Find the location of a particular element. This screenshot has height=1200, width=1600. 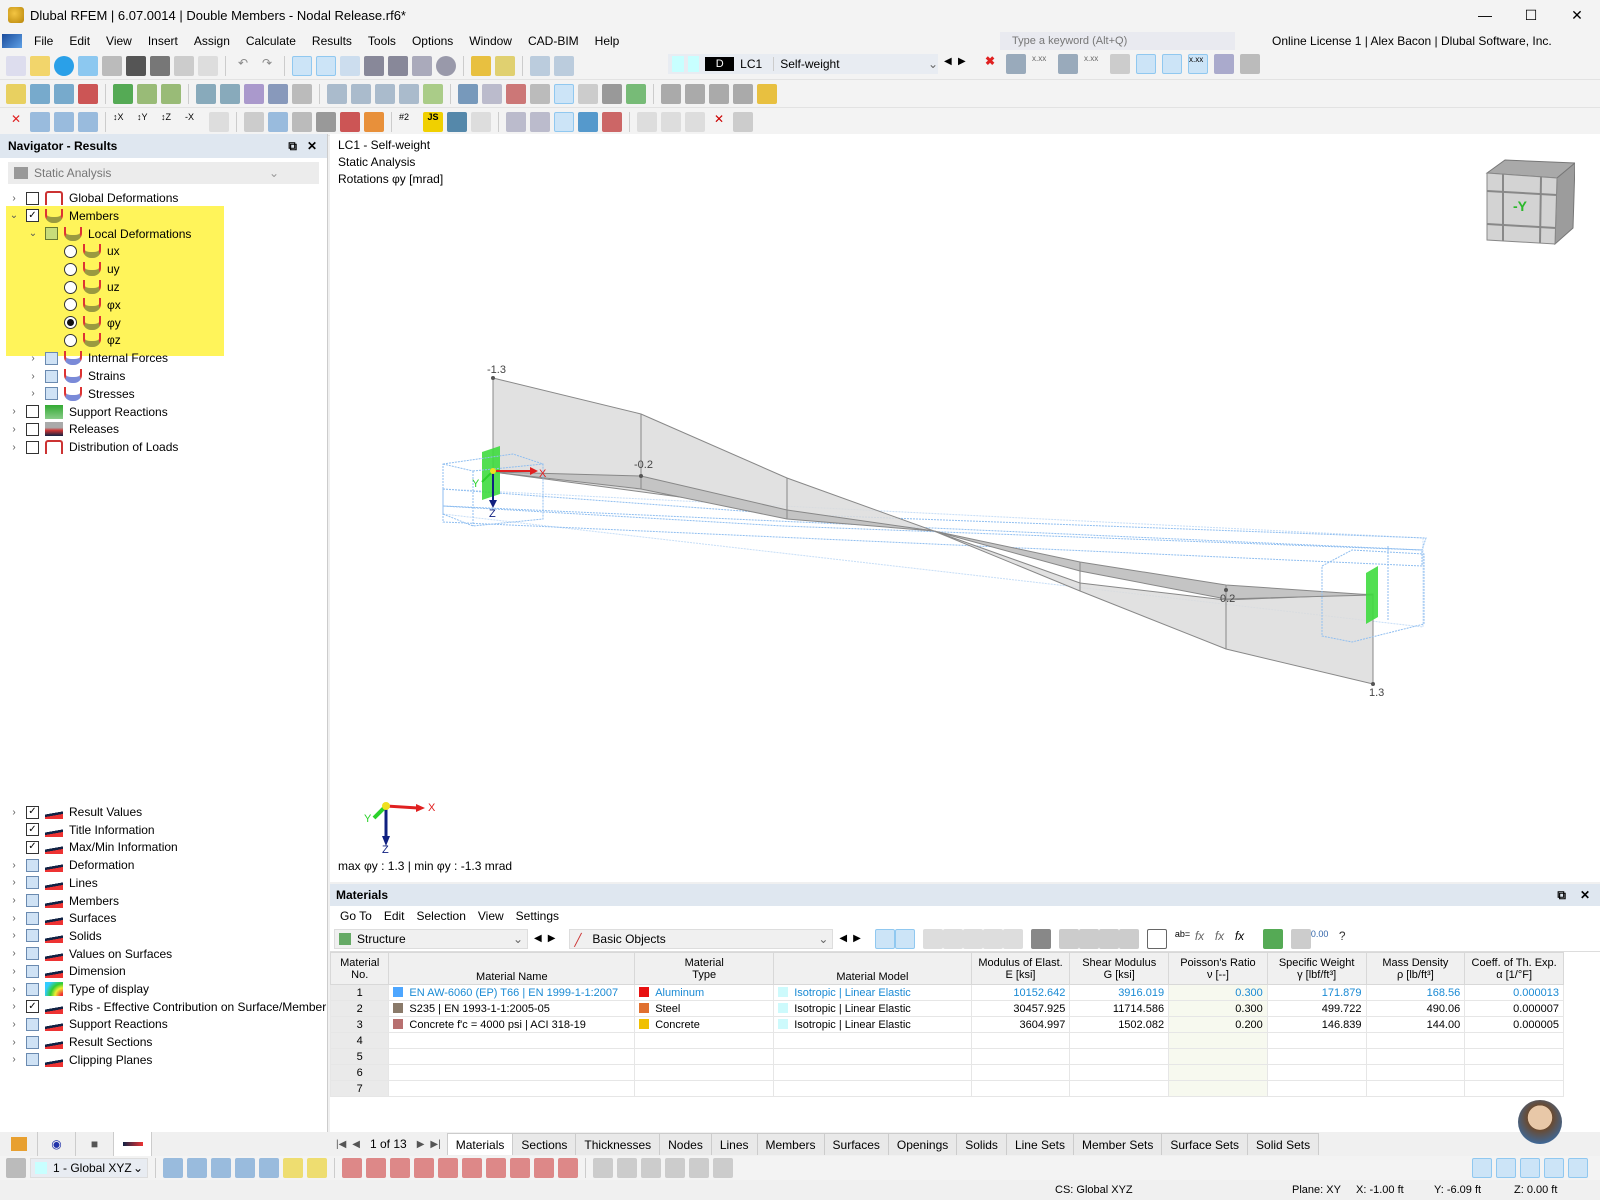

cell-name: EN AW-6060 (EP) T66 | EN 1999-1-1:2007 is located at coordinates (512, 992).